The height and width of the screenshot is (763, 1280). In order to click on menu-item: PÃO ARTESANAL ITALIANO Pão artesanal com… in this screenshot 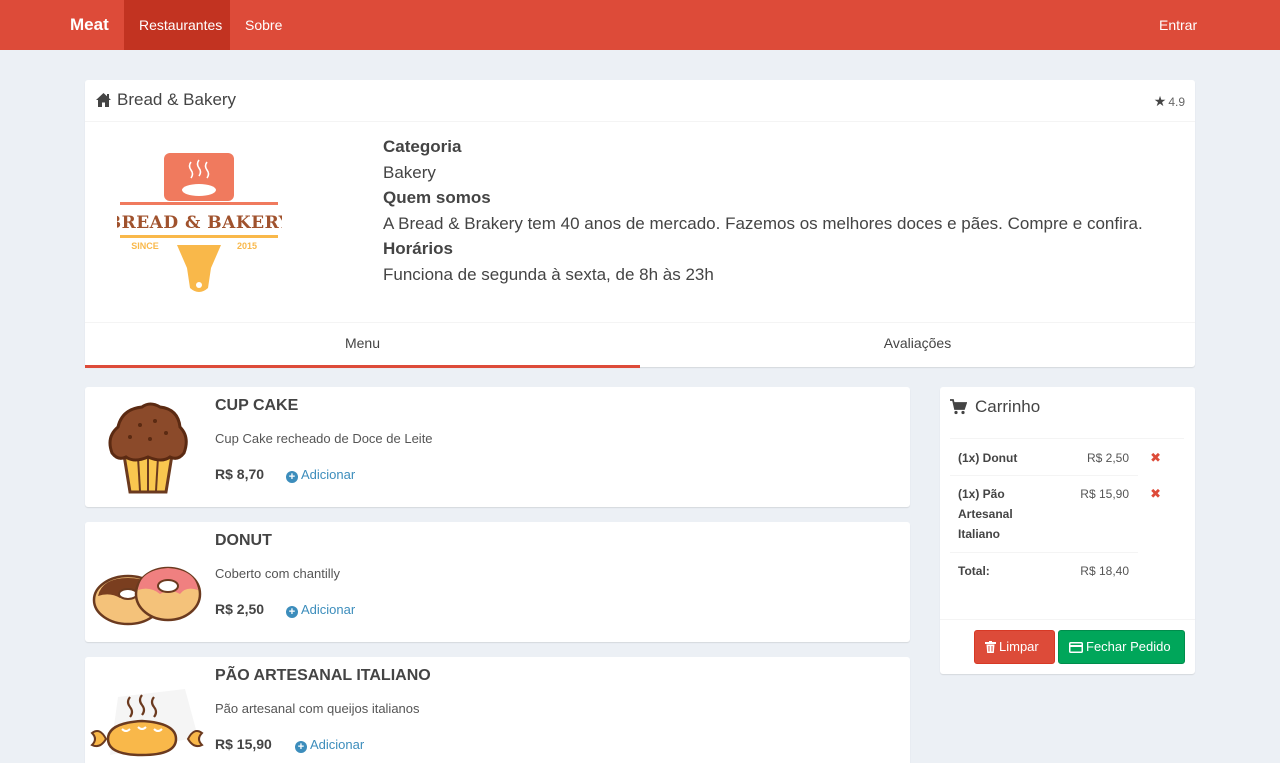, I will do `click(497, 710)`.